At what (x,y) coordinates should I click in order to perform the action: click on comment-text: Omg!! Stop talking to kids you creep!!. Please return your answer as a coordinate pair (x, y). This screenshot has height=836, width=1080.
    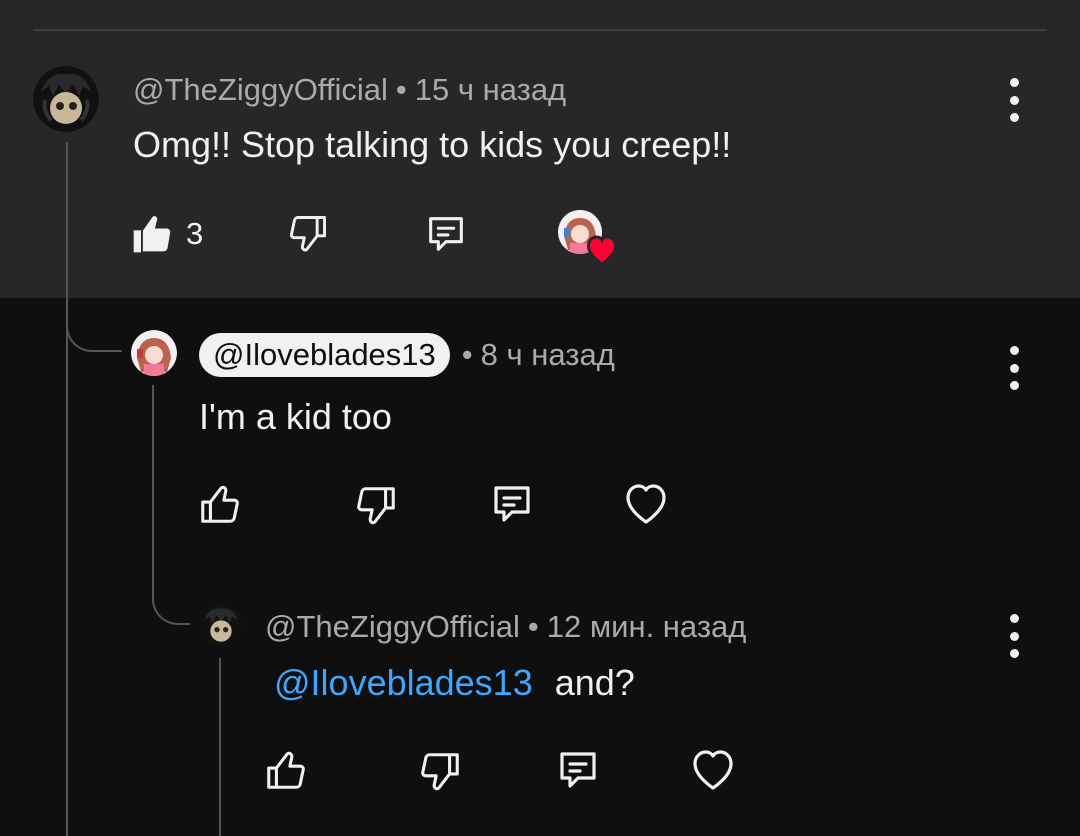
    Looking at the image, I should click on (432, 144).